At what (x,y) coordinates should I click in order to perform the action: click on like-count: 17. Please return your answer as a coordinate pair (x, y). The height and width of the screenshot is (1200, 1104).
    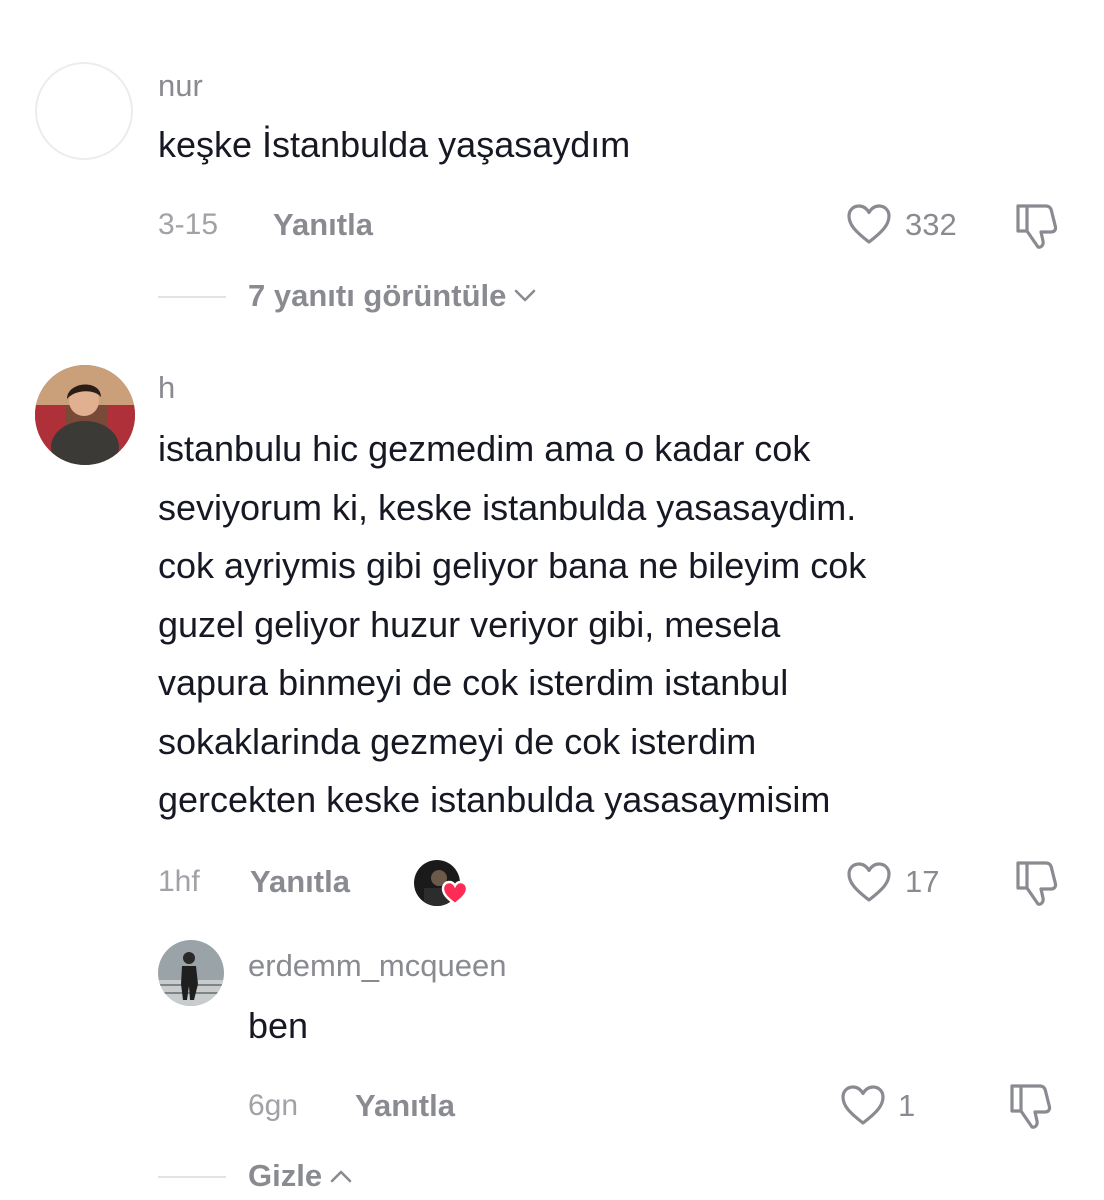
    Looking at the image, I should click on (922, 881).